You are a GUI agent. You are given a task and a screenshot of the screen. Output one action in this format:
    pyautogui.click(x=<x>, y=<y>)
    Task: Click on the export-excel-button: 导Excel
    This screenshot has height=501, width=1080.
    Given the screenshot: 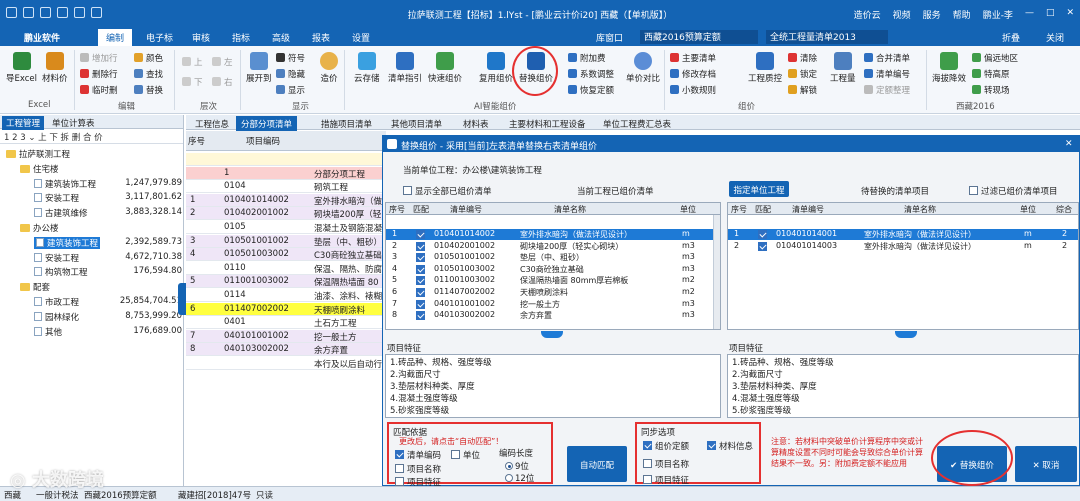 What is the action you would take?
    pyautogui.click(x=21, y=68)
    